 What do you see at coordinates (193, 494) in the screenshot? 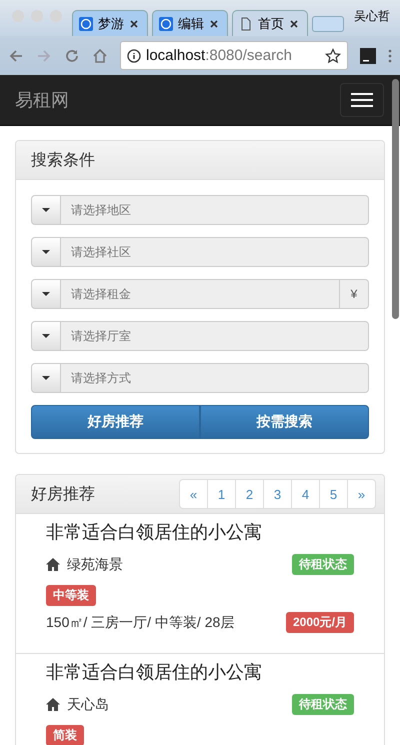
I see `pagination-link: «` at bounding box center [193, 494].